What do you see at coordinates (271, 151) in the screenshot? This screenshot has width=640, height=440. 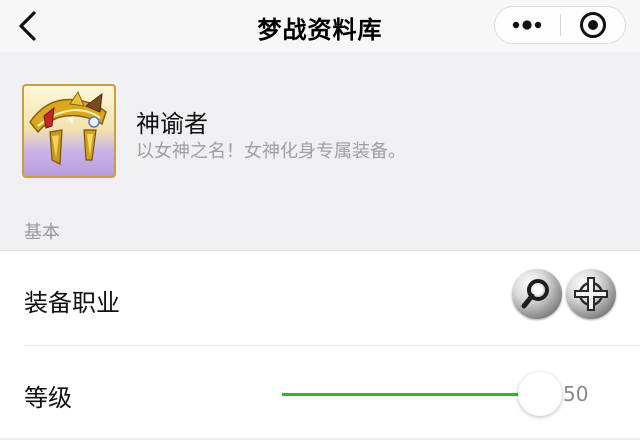 I see `item-description: 以女神之名！女神化身专属装备。` at bounding box center [271, 151].